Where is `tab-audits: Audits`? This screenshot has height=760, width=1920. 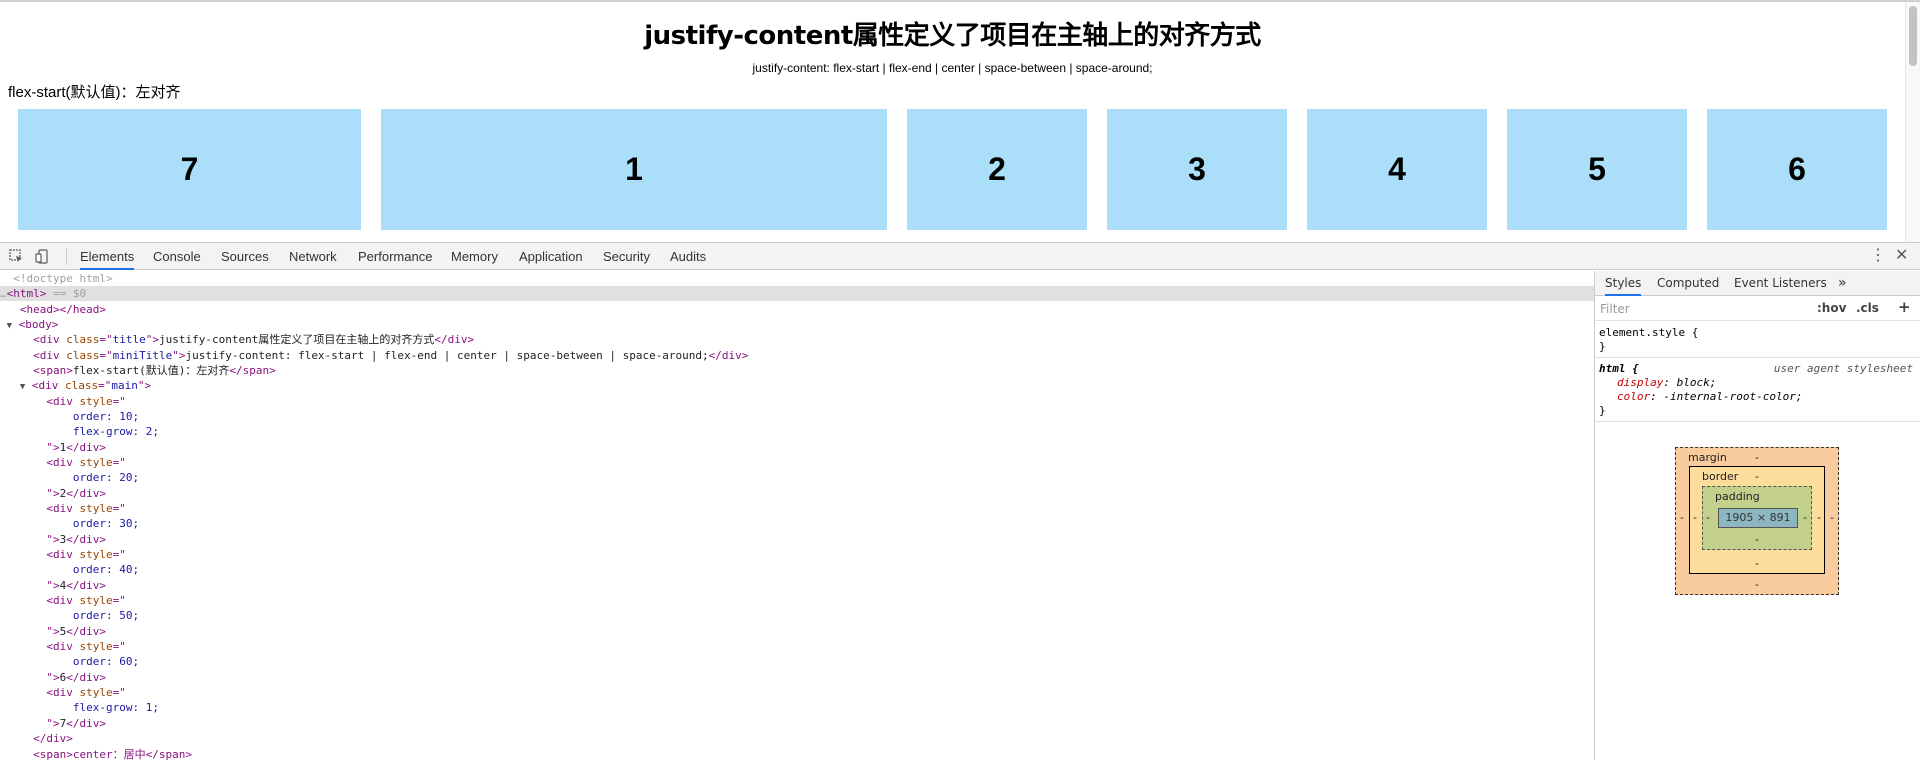
tab-audits: Audits is located at coordinates (688, 256).